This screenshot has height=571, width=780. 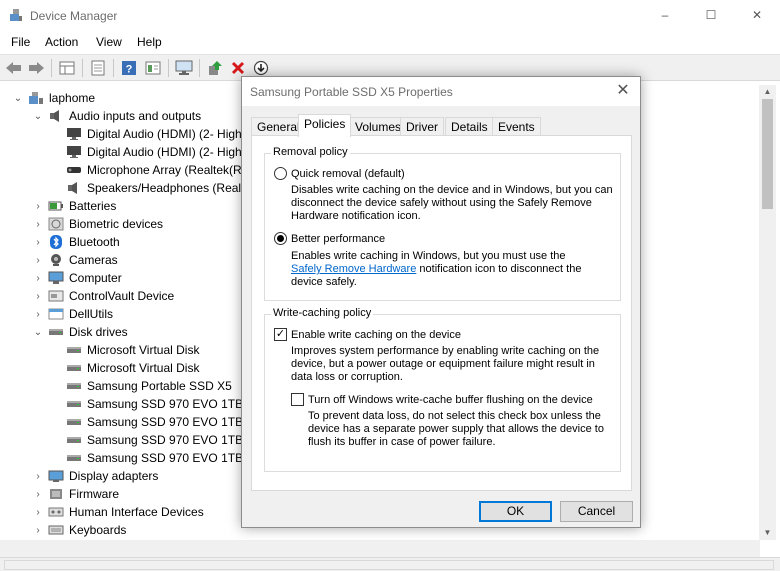 I want to click on update-driver-icon, so click(x=215, y=68).